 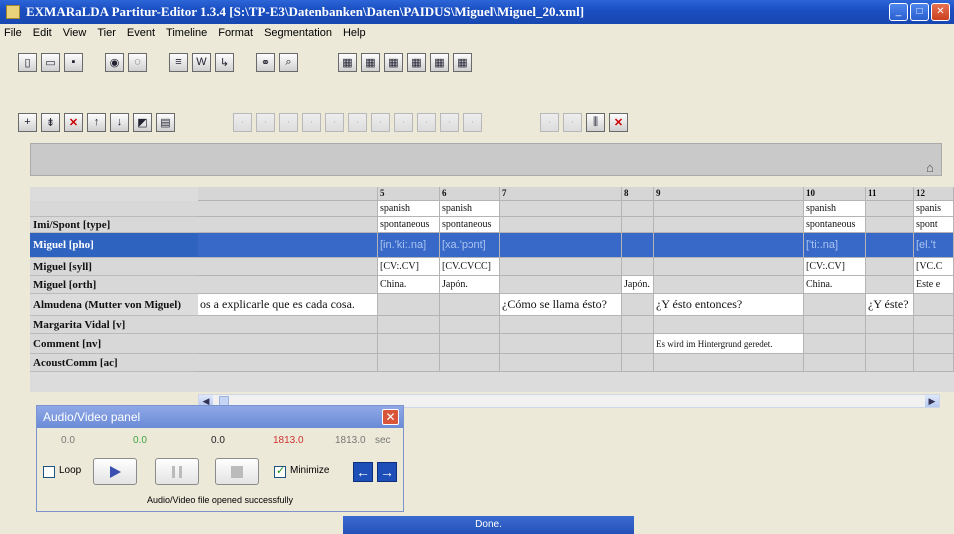 What do you see at coordinates (298, 33) in the screenshot?
I see `menu-segmentation: Segmentation` at bounding box center [298, 33].